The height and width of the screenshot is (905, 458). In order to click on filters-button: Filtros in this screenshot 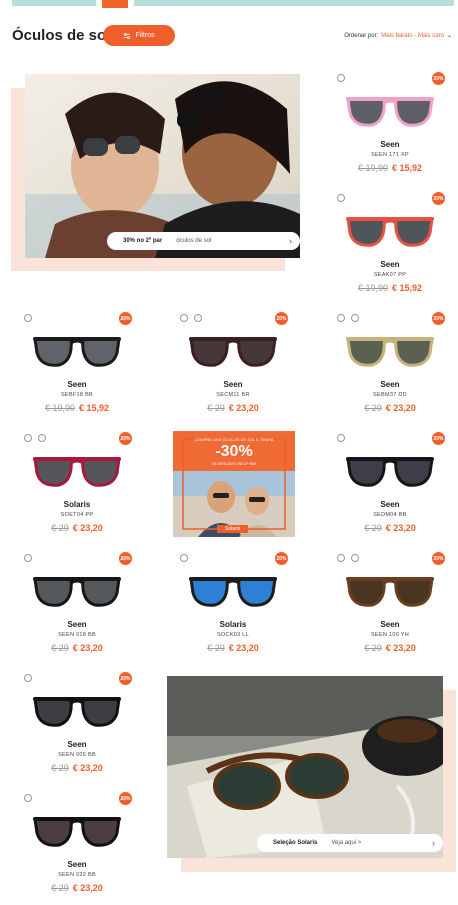, I will do `click(139, 35)`.